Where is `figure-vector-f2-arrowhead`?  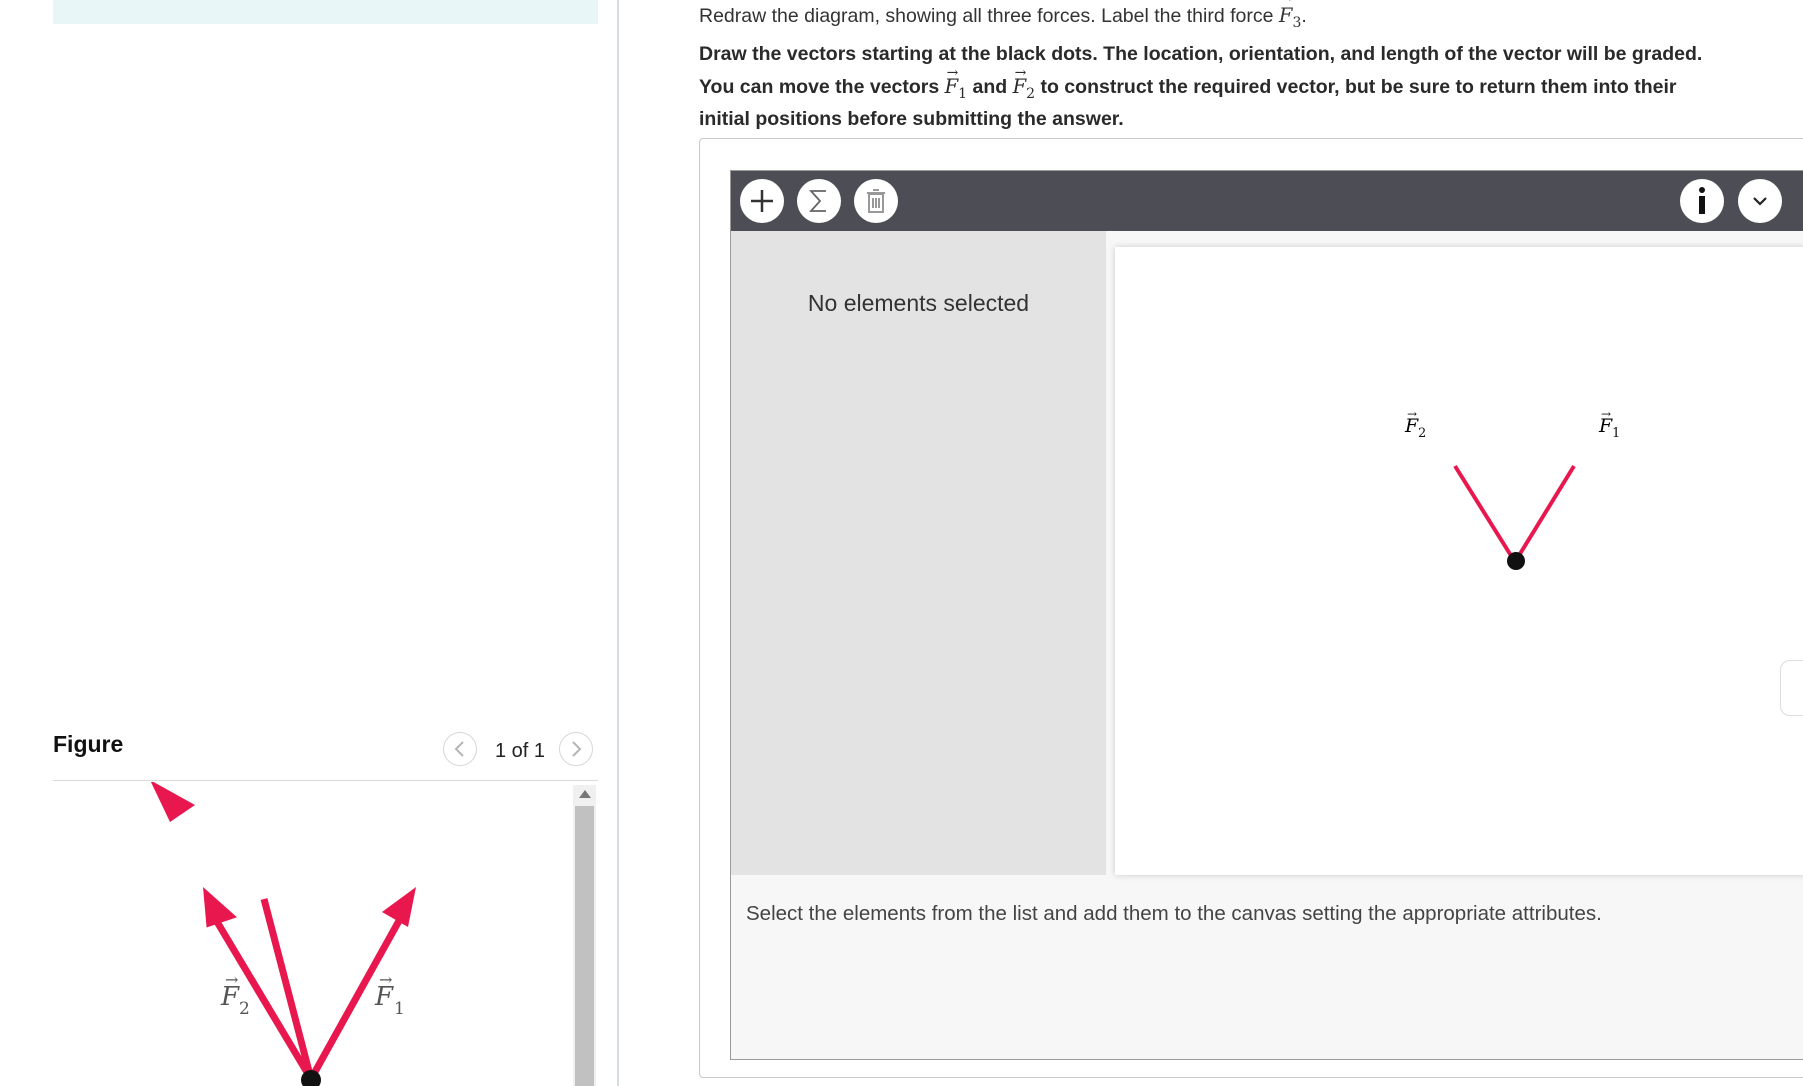 figure-vector-f2-arrowhead is located at coordinates (220, 907).